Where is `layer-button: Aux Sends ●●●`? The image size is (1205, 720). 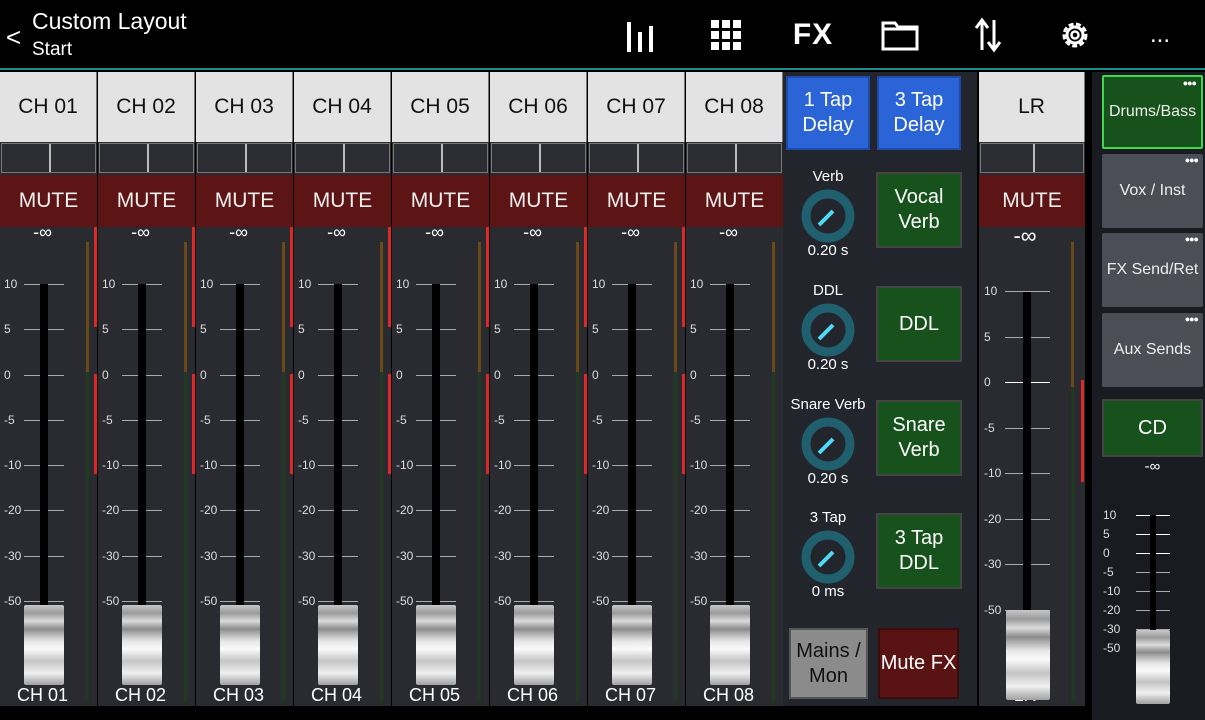
layer-button: Aux Sends ●●● is located at coordinates (1152, 350).